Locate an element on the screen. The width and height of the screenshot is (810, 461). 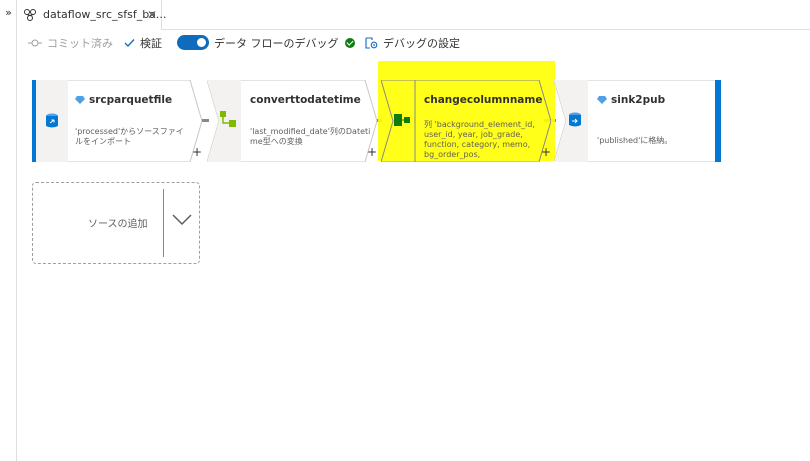
debug-settings-button: デバッグの設定 is located at coordinates (412, 42).